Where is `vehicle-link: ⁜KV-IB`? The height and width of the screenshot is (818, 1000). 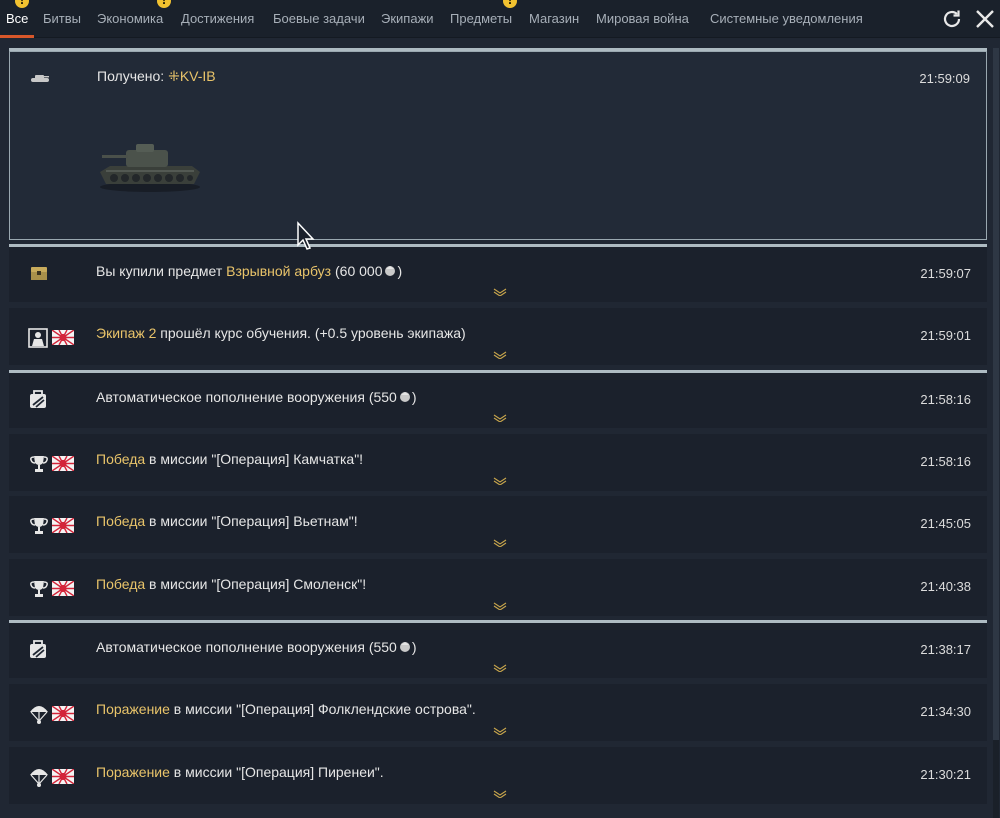 vehicle-link: ⁜KV-IB is located at coordinates (192, 76).